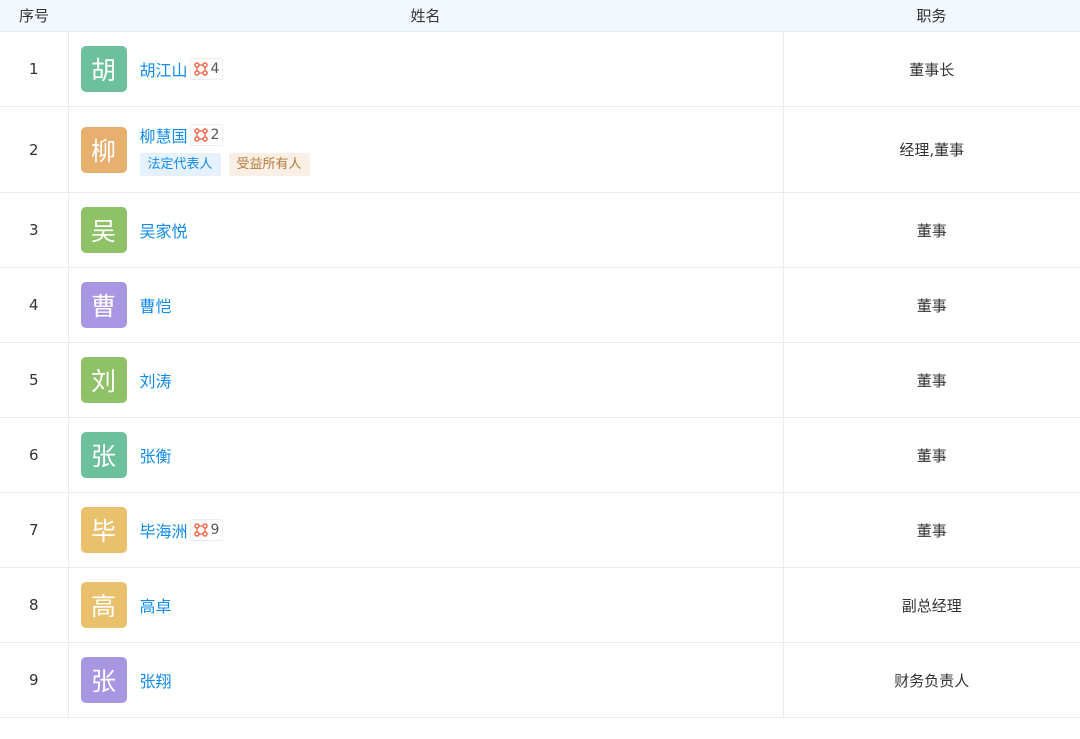 This screenshot has height=739, width=1080. I want to click on row-index: 5, so click(34, 380).